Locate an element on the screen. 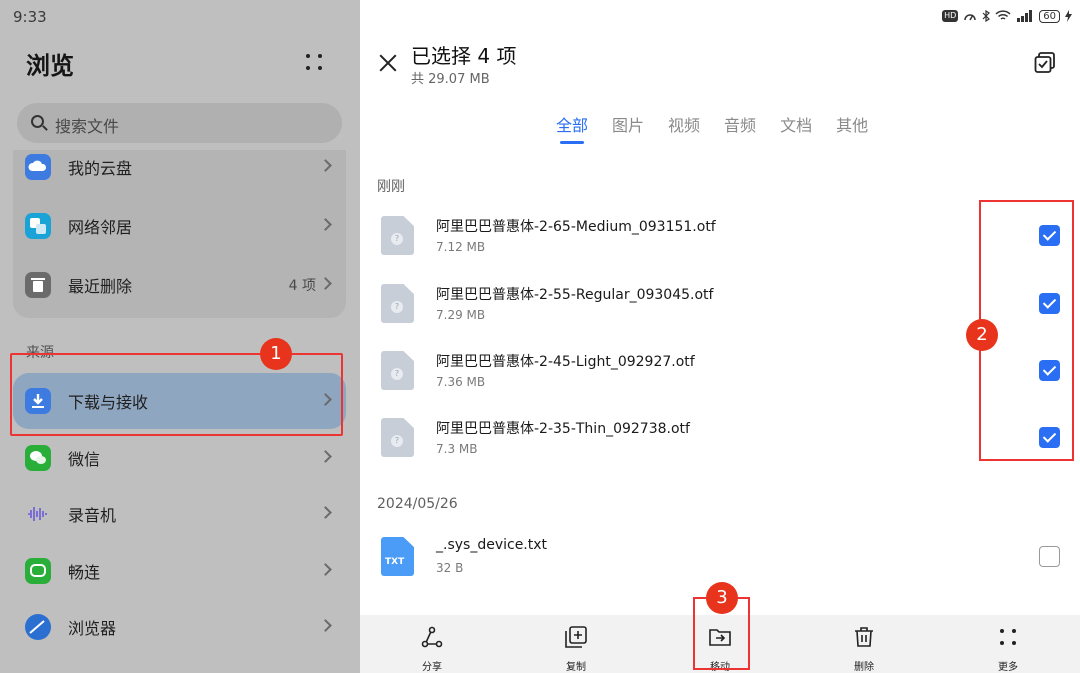 The image size is (1080, 673). file-size: 7.3 MB is located at coordinates (457, 449).